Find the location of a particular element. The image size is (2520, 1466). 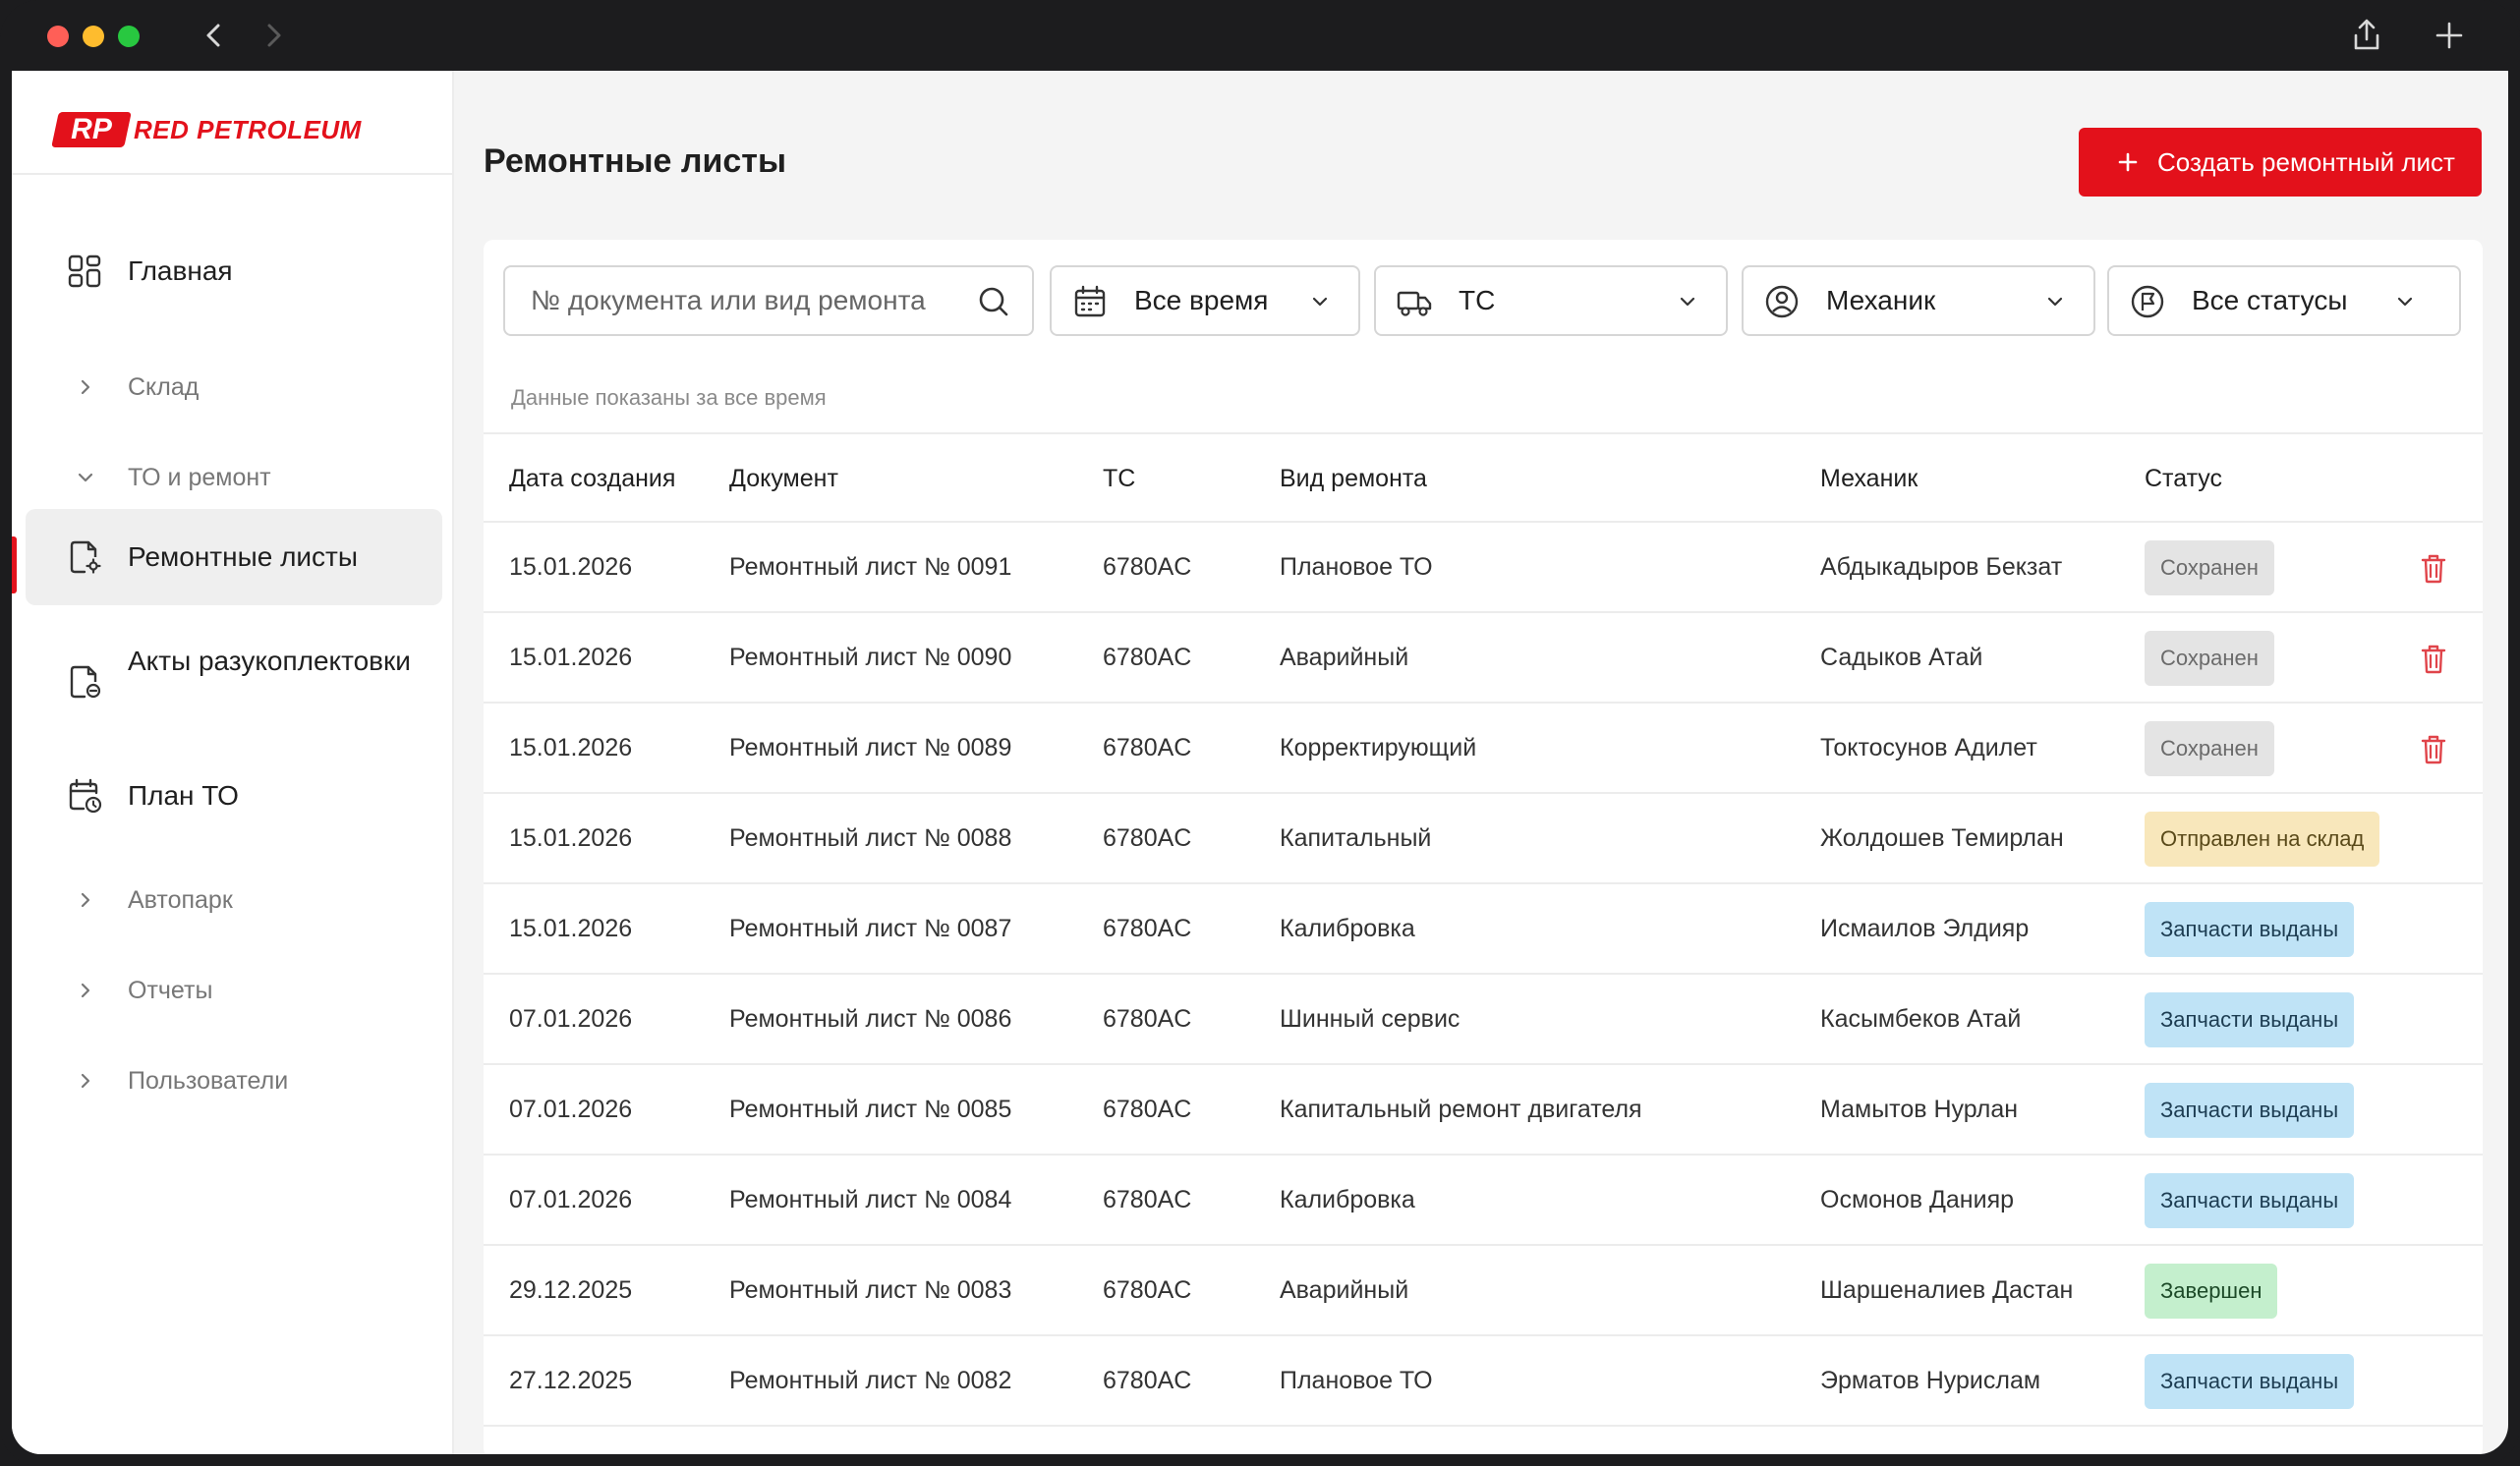

plus-icon is located at coordinates (2128, 162).